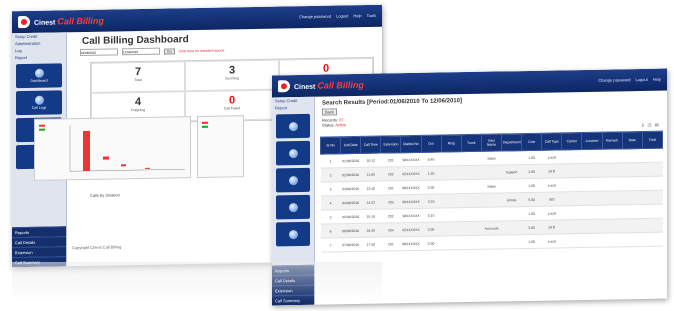 The image size is (674, 311). Describe the element at coordinates (232, 78) in the screenshot. I see `stat-label: Incoming` at that location.